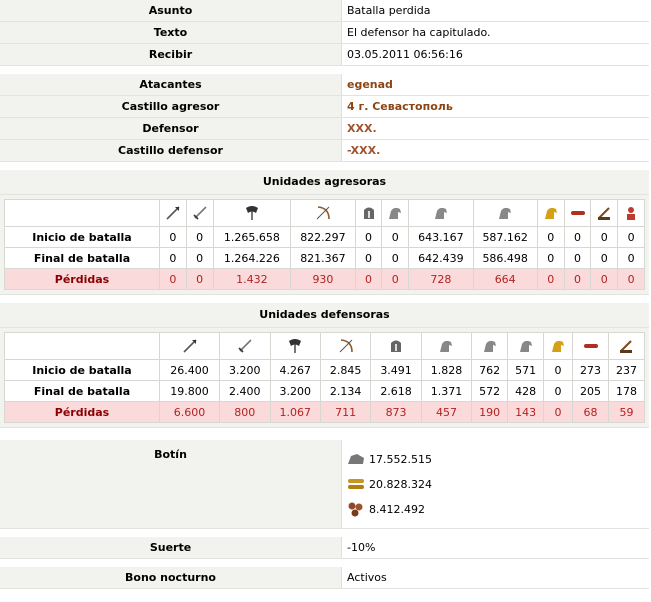 The width and height of the screenshot is (651, 602). What do you see at coordinates (252, 279) in the screenshot?
I see `unit-count-cell: 1.432` at bounding box center [252, 279].